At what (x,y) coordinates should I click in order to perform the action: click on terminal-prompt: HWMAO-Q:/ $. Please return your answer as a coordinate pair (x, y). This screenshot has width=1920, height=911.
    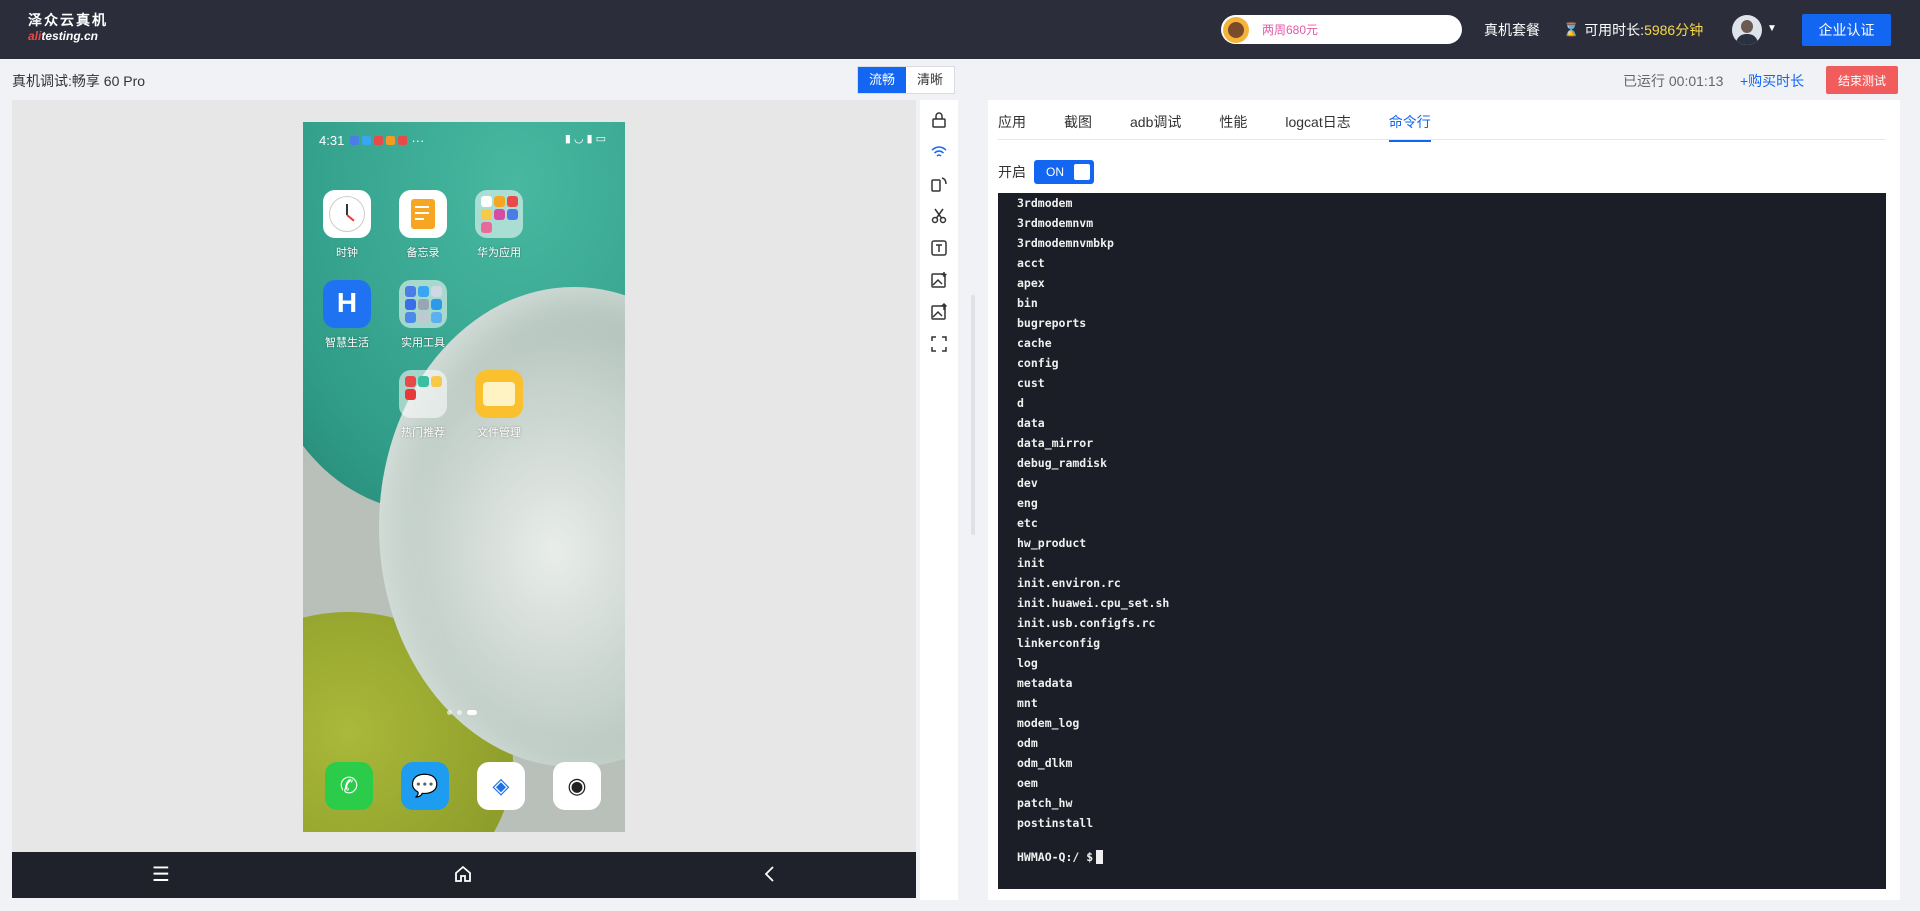
    Looking at the image, I should click on (1060, 857).